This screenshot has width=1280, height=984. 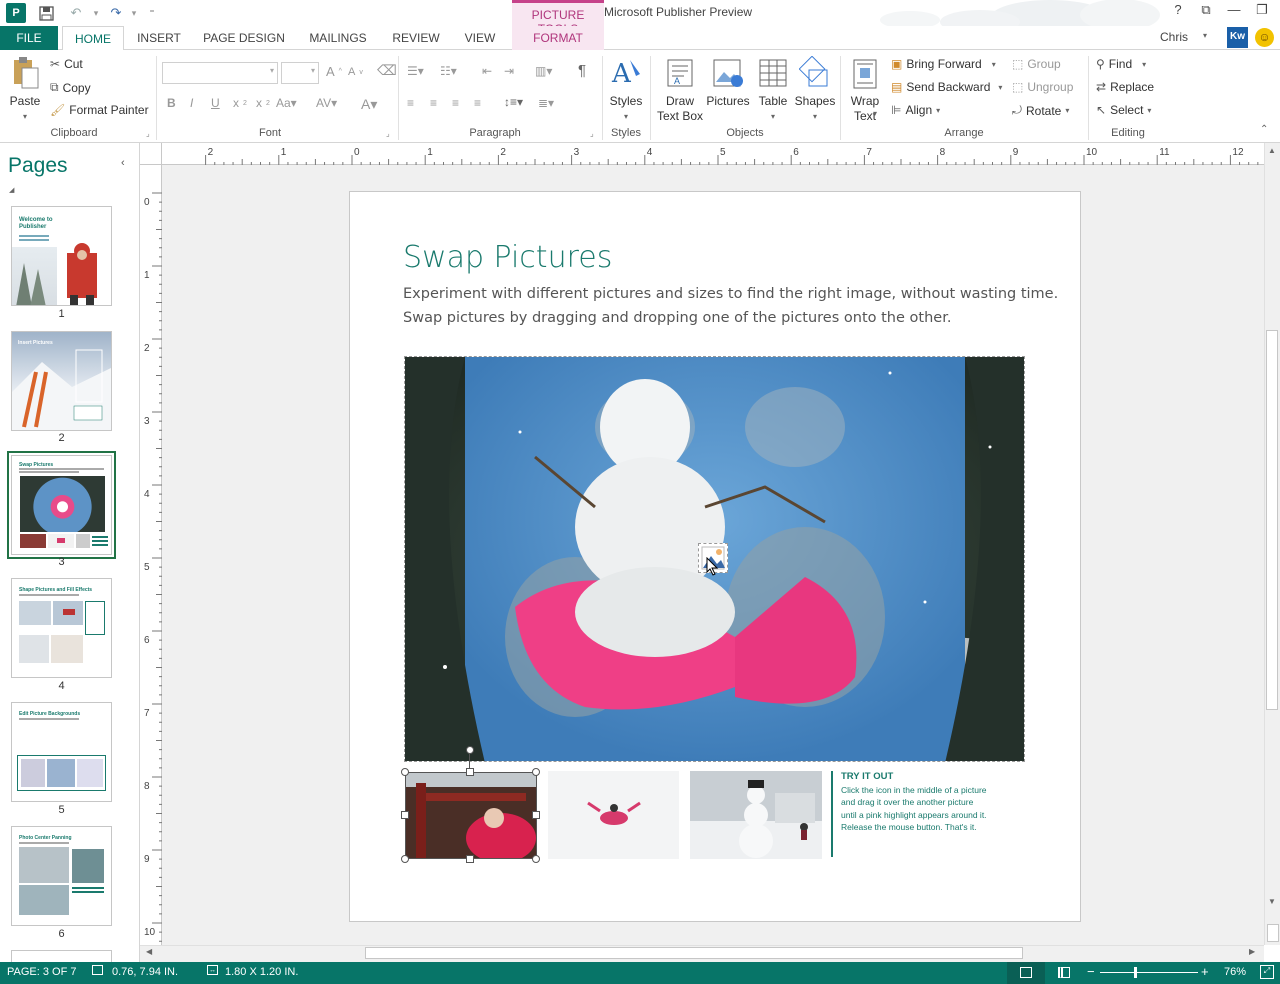 What do you see at coordinates (123, 163) in the screenshot?
I see `collapse-pane-icon: ‹` at bounding box center [123, 163].